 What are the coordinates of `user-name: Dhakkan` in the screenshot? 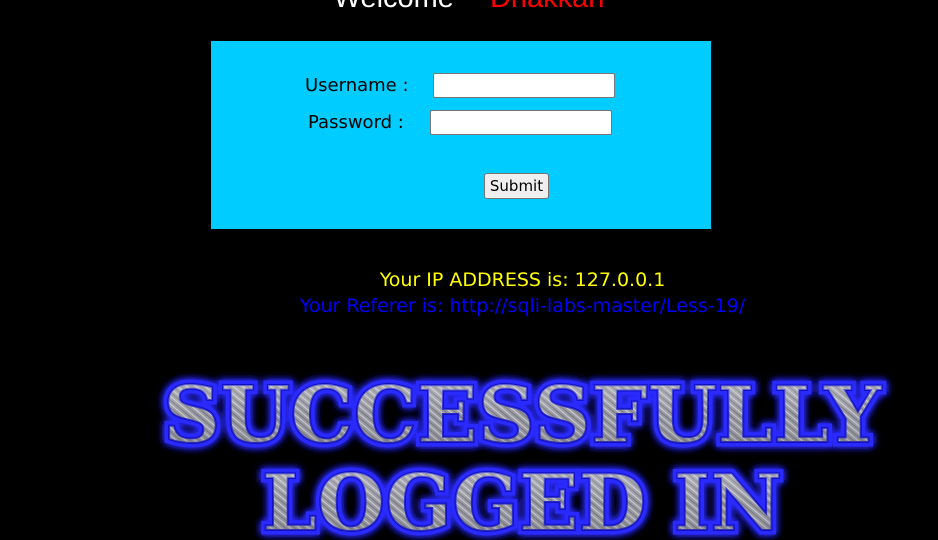 It's located at (547, 7).